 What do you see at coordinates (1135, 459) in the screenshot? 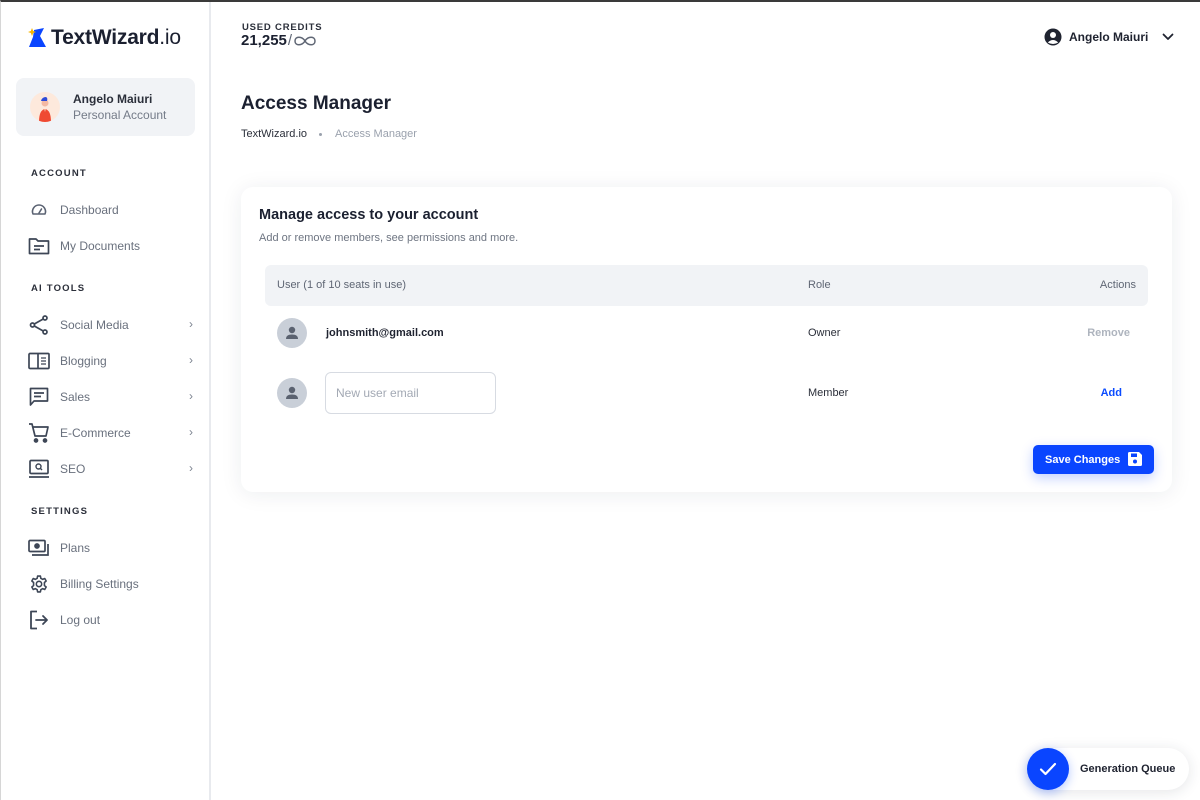
I see `save-icon` at bounding box center [1135, 459].